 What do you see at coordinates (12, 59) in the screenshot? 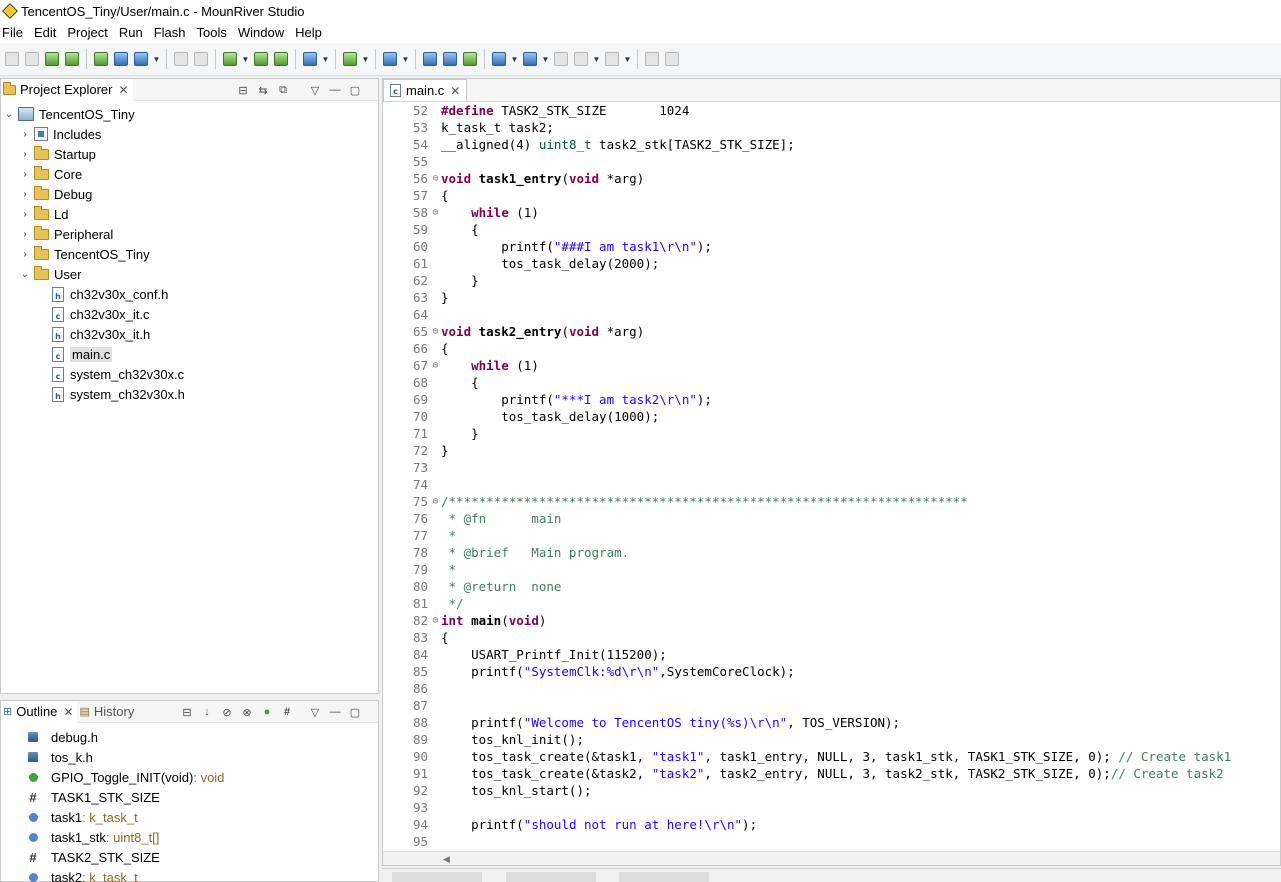
I see `save-icon` at bounding box center [12, 59].